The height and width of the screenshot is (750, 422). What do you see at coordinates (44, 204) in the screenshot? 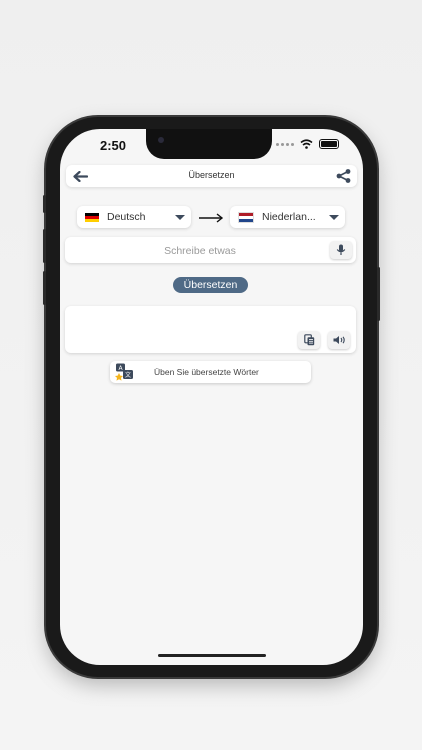
I see `side-button-action` at bounding box center [44, 204].